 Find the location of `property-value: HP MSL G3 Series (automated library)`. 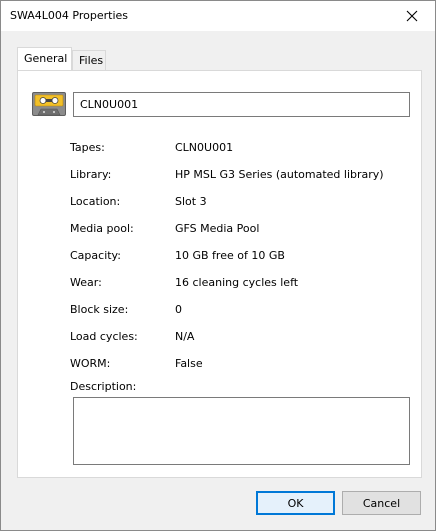

property-value: HP MSL G3 Series (automated library) is located at coordinates (279, 174).